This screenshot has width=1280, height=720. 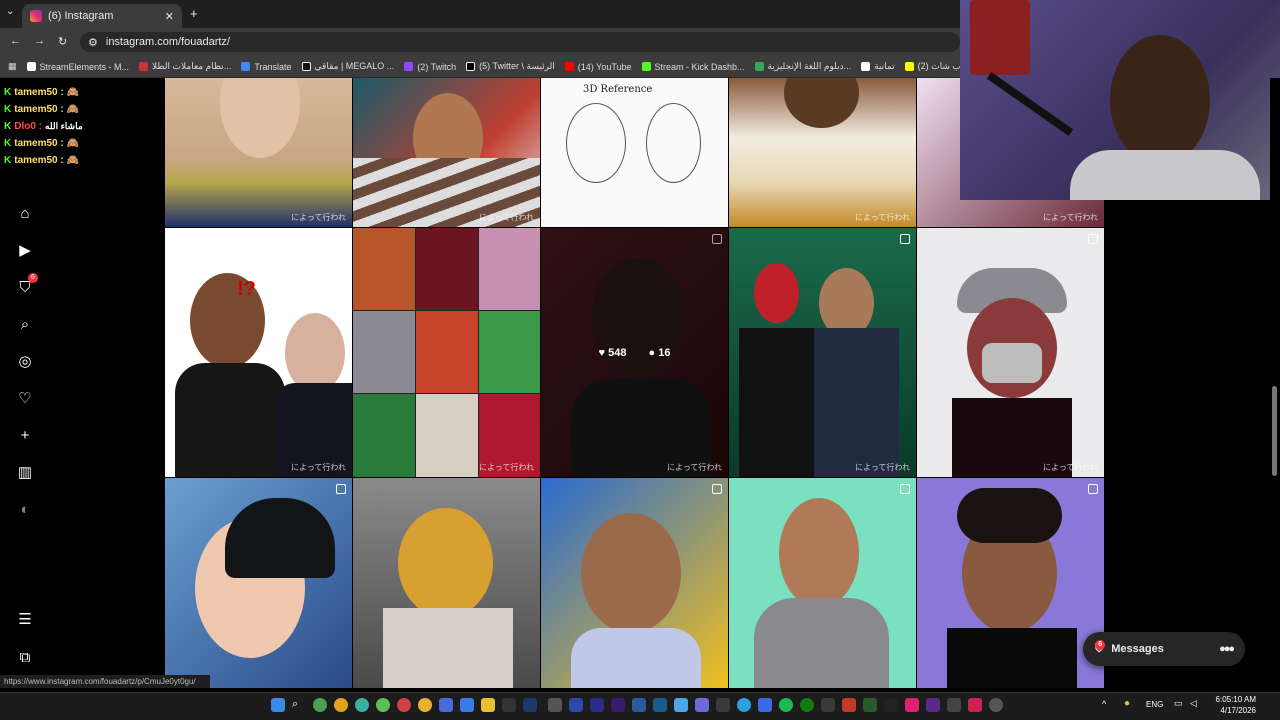 What do you see at coordinates (1274, 431) in the screenshot?
I see `scrollbar-thumb` at bounding box center [1274, 431].